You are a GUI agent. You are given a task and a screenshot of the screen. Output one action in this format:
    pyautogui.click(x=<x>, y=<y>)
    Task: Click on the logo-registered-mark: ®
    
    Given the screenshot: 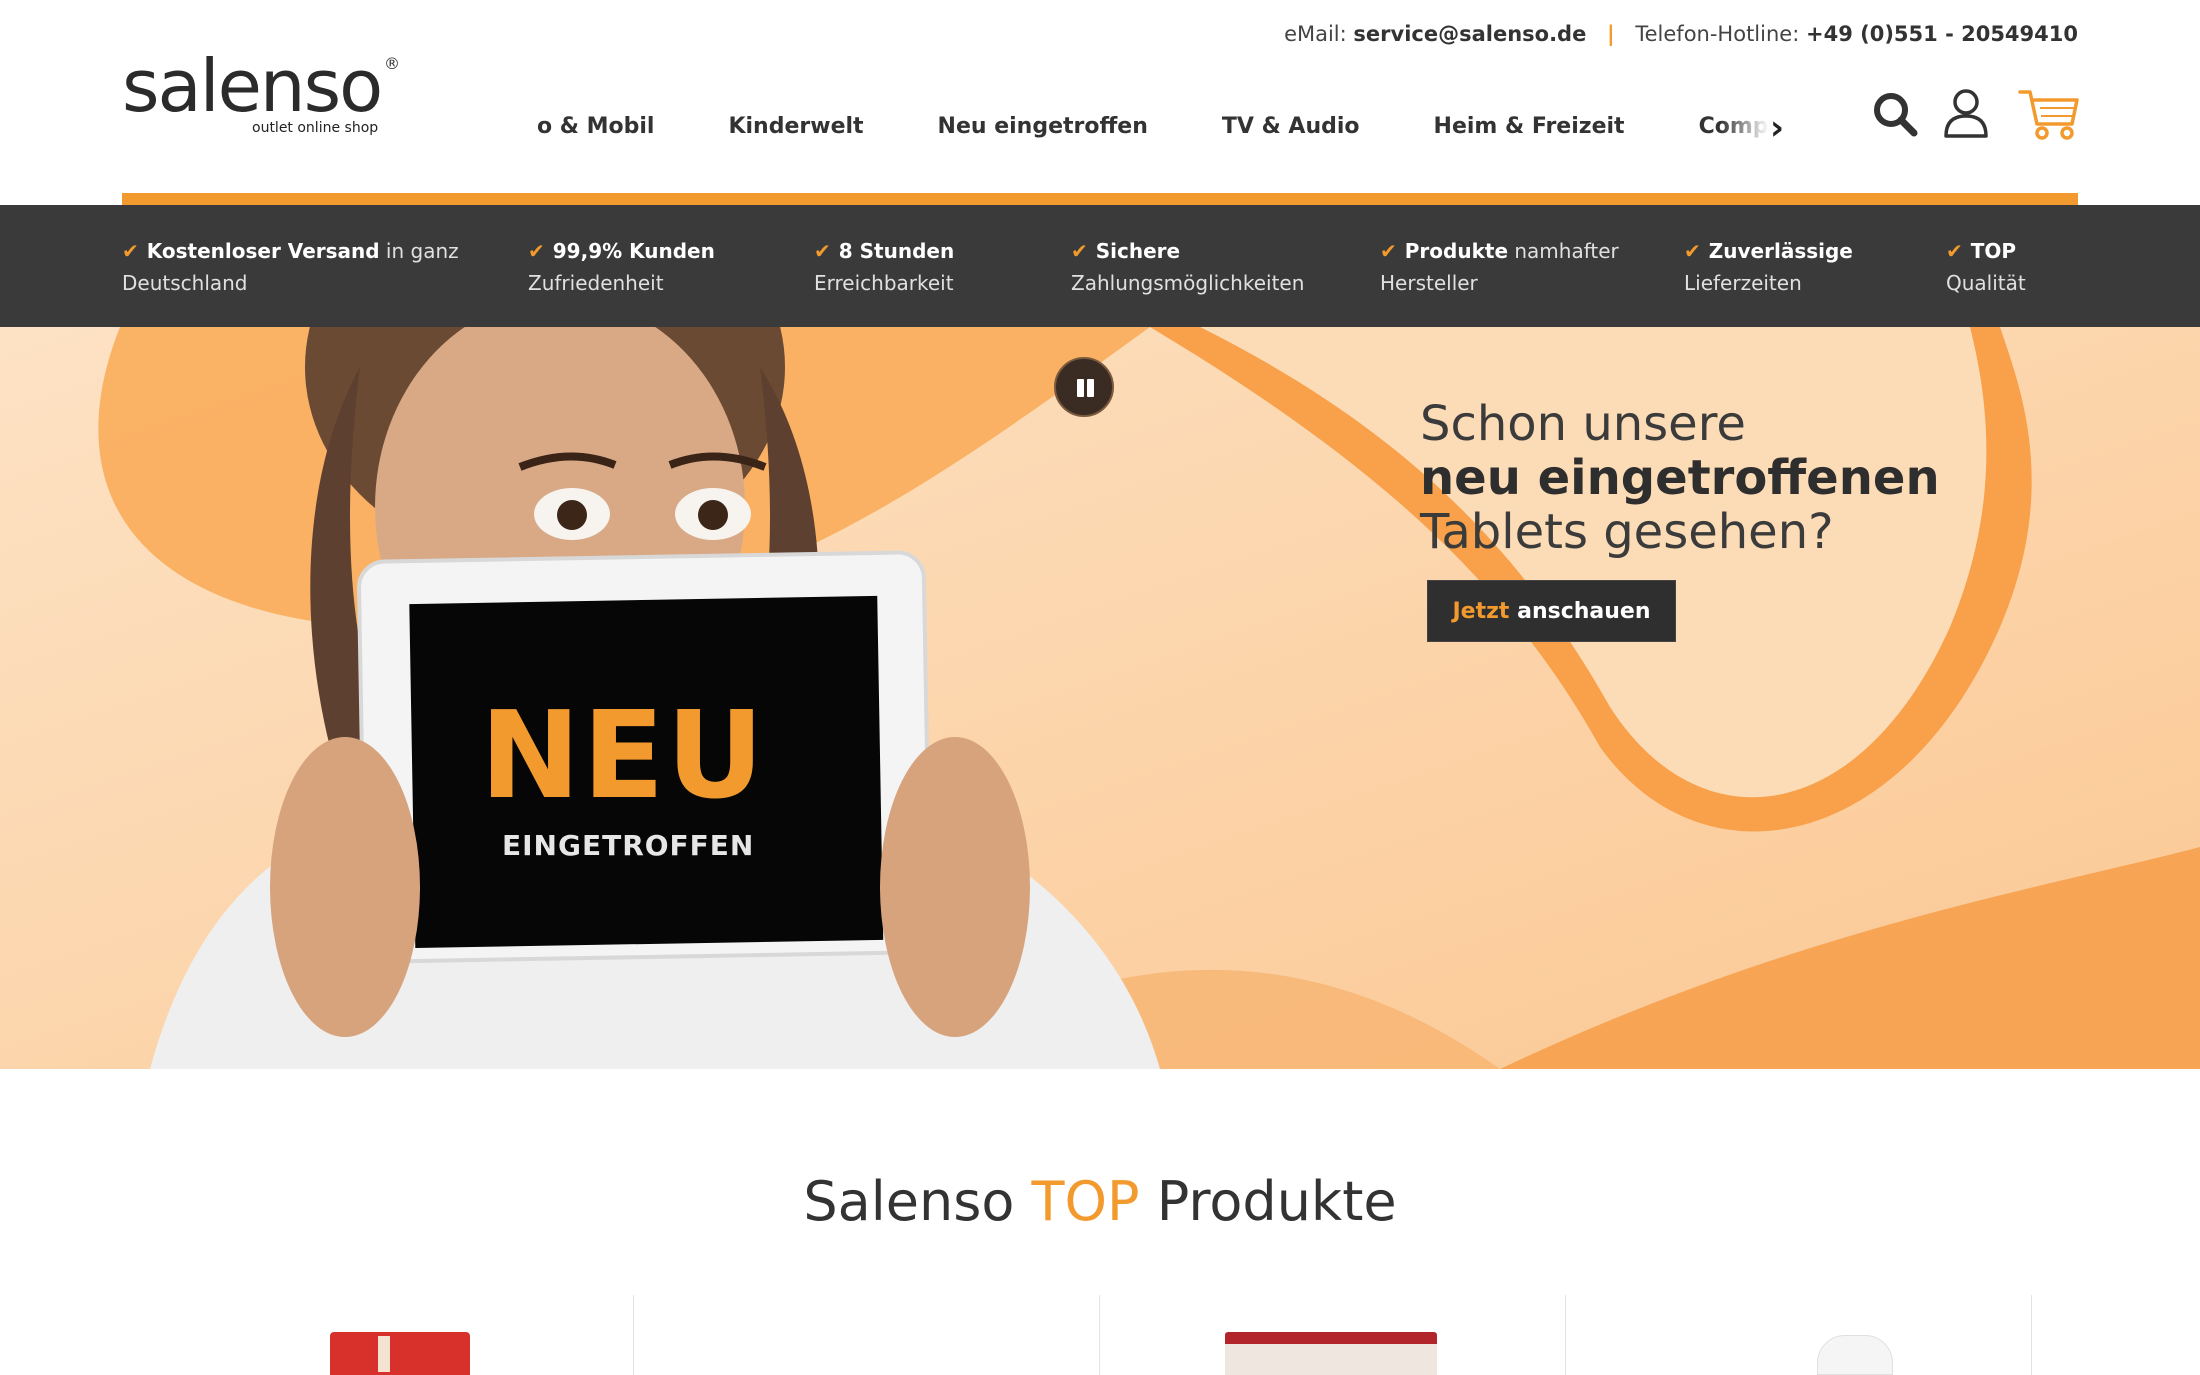 What is the action you would take?
    pyautogui.click(x=392, y=63)
    